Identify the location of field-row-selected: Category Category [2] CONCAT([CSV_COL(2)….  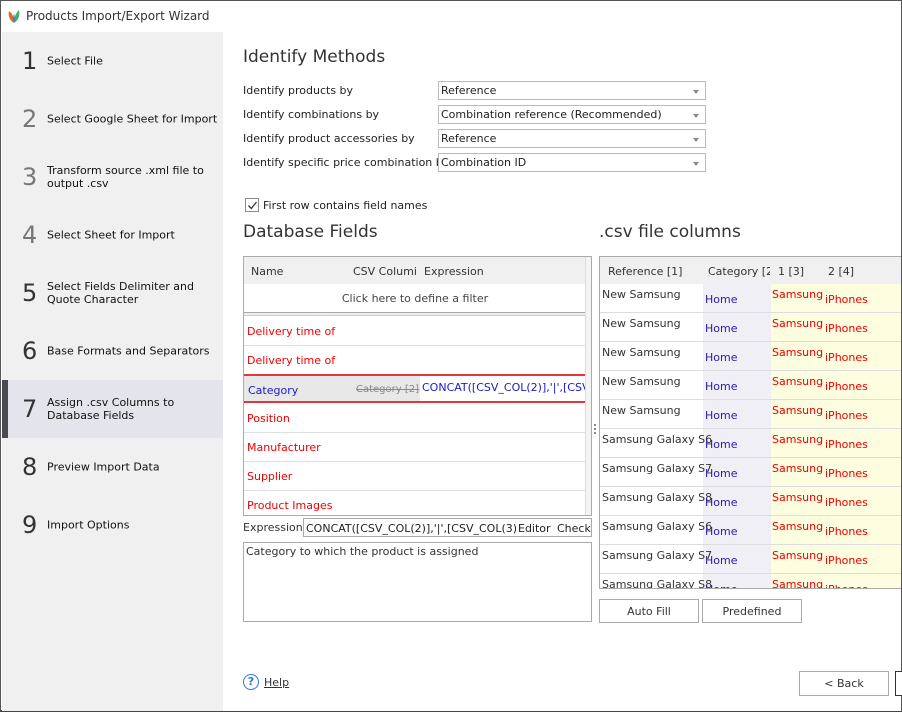
(417, 388).